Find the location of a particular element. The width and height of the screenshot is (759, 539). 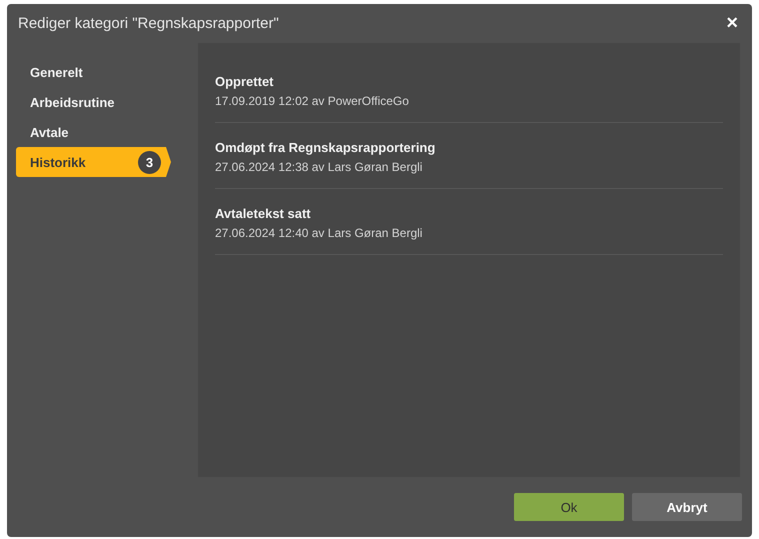

history-detail: 27.06.2024 12:40 av Lars Gøran Bergli is located at coordinates (319, 233).